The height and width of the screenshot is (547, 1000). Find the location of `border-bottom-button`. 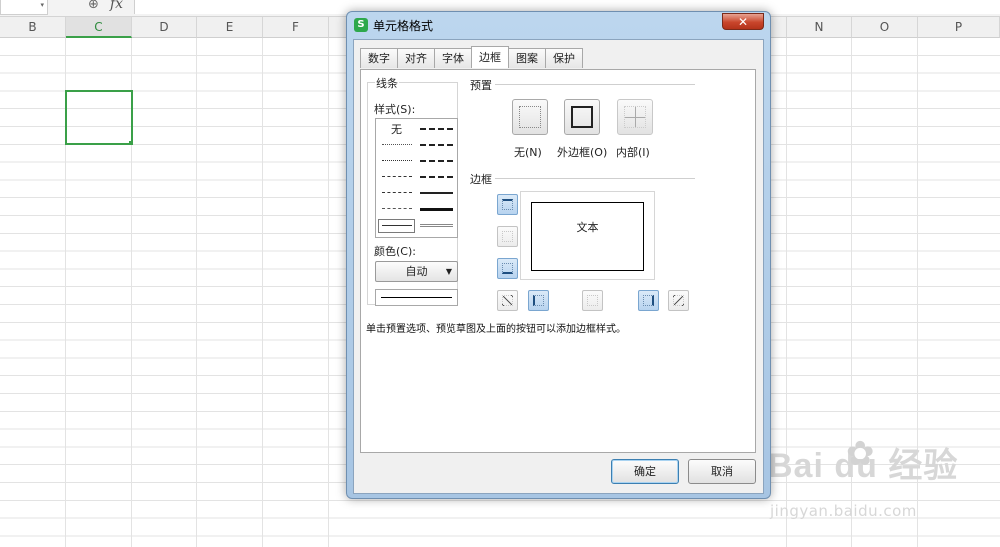

border-bottom-button is located at coordinates (507, 268).